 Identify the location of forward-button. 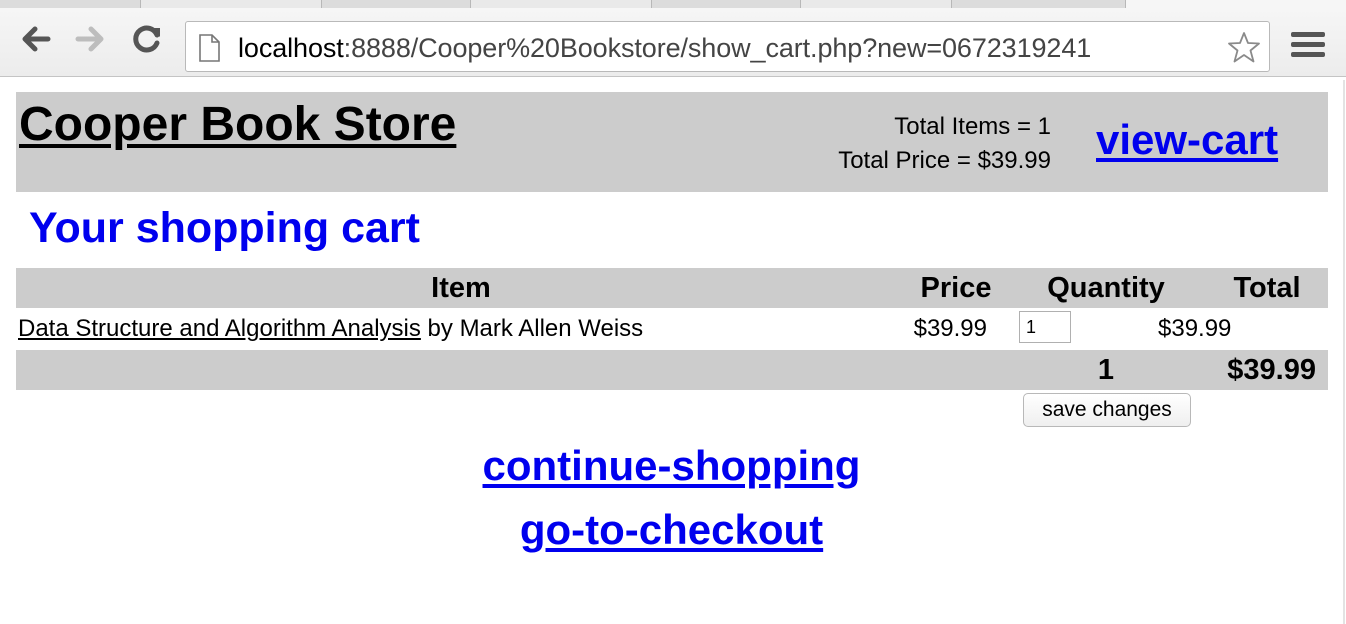
(91, 39).